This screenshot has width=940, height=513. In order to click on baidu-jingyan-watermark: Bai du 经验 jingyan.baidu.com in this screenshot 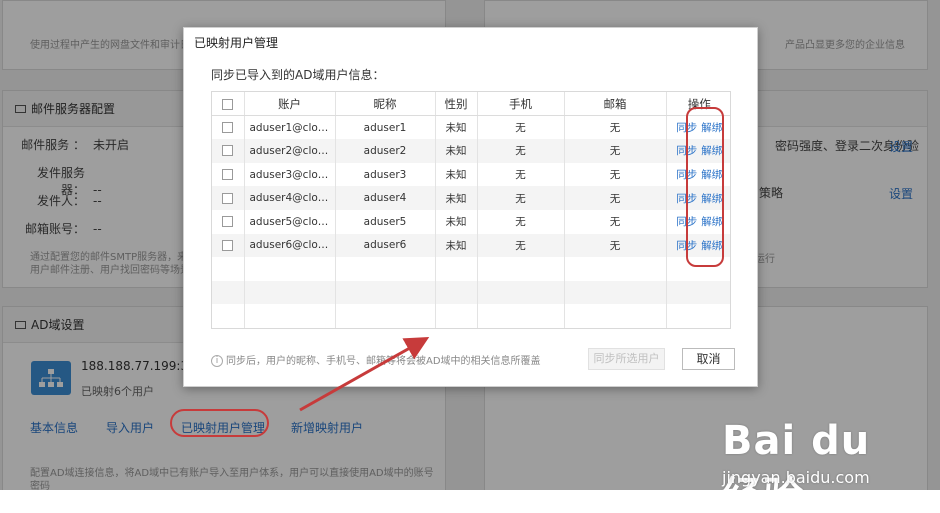, I will do `click(822, 465)`.